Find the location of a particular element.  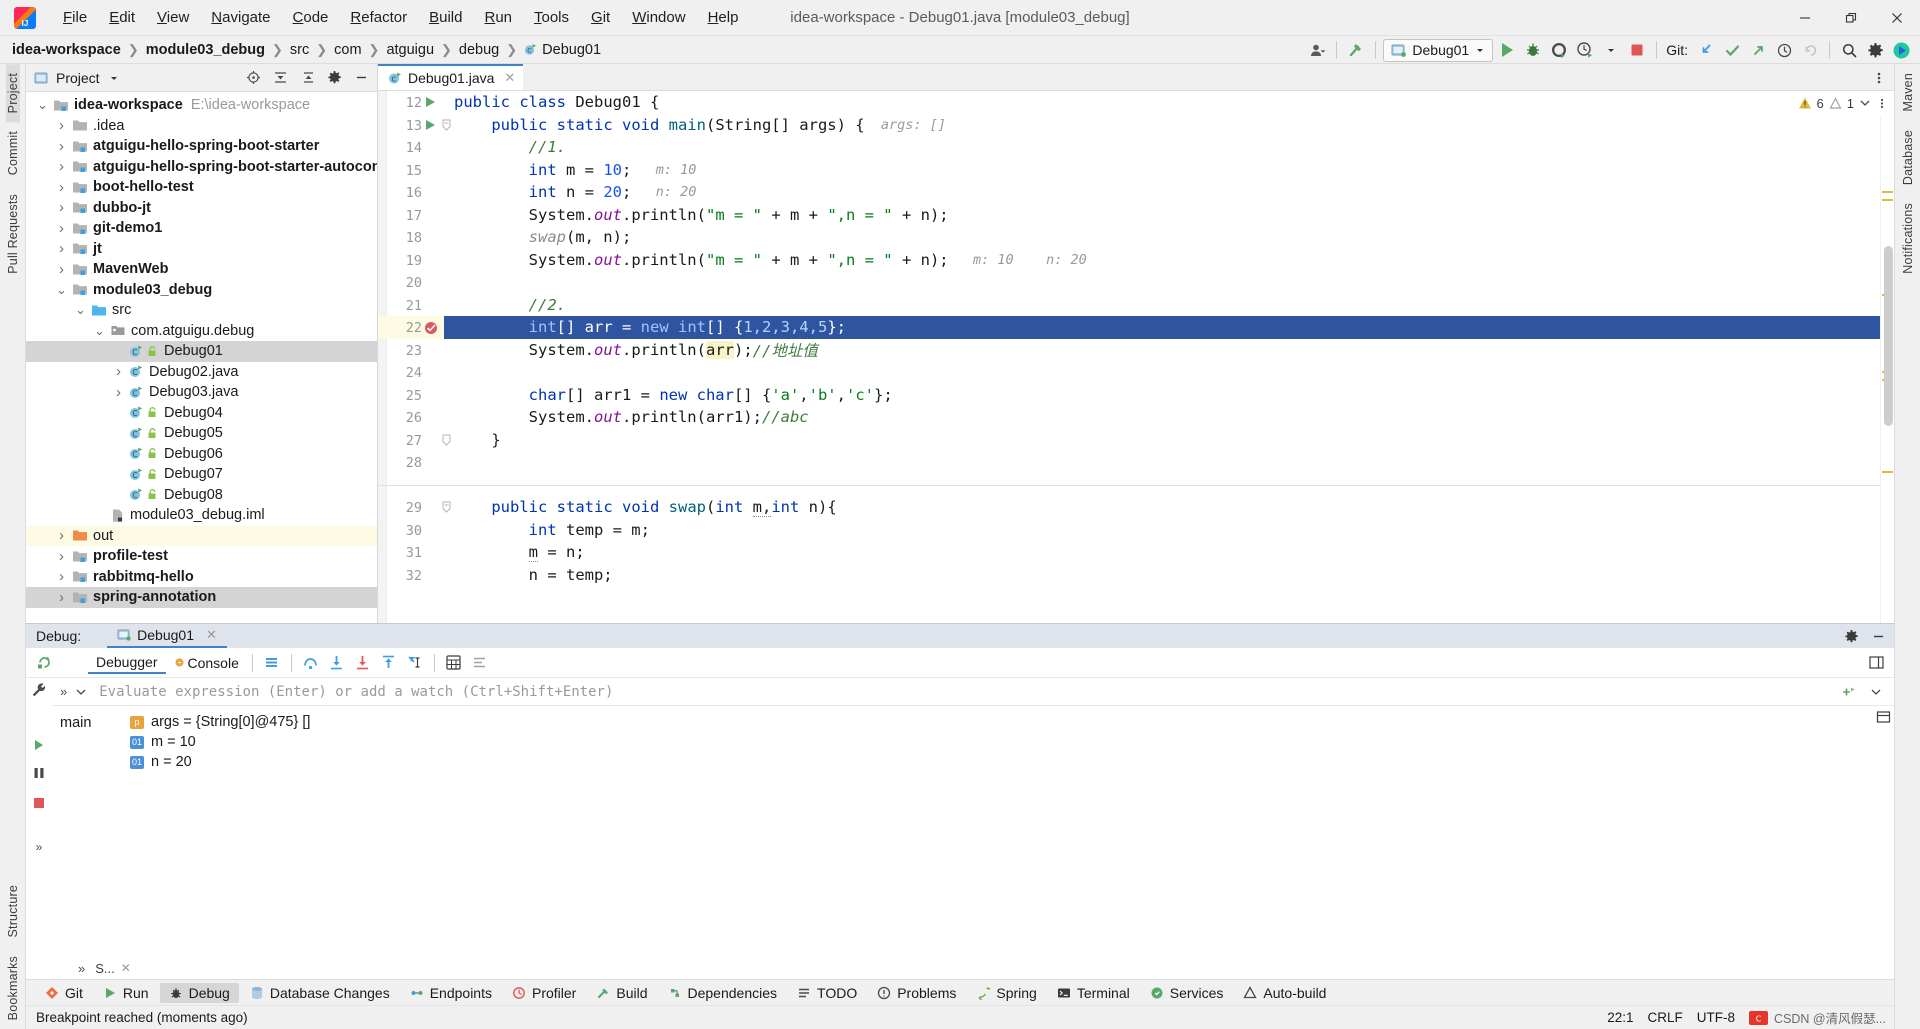

tool-window-tab-pull-requests: Pull Requests is located at coordinates (13, 234).